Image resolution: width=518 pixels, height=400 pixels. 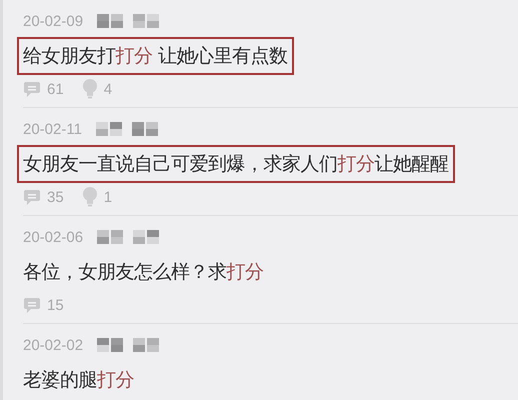 I want to click on stat-count: 1, so click(x=108, y=197).